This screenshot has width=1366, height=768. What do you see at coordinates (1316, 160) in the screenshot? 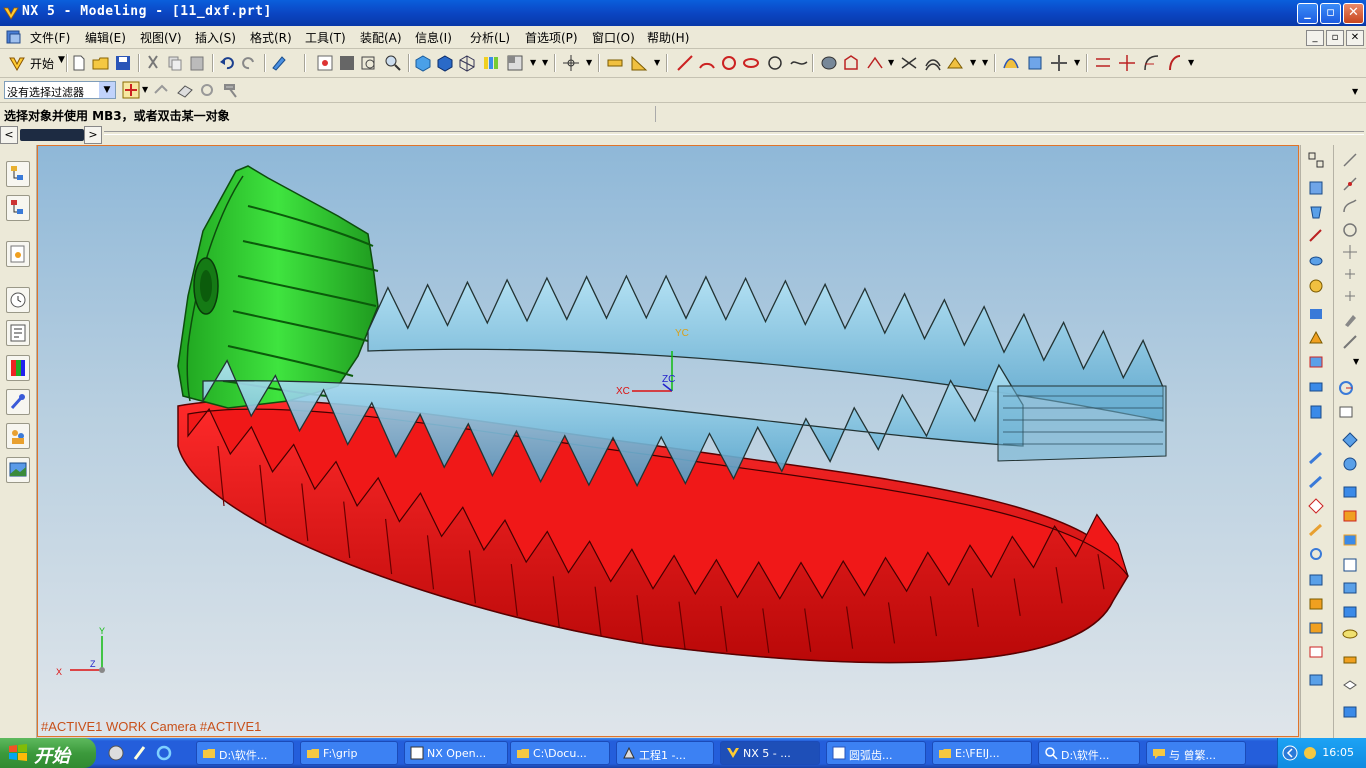
I see `layer-settings-icon` at bounding box center [1316, 160].